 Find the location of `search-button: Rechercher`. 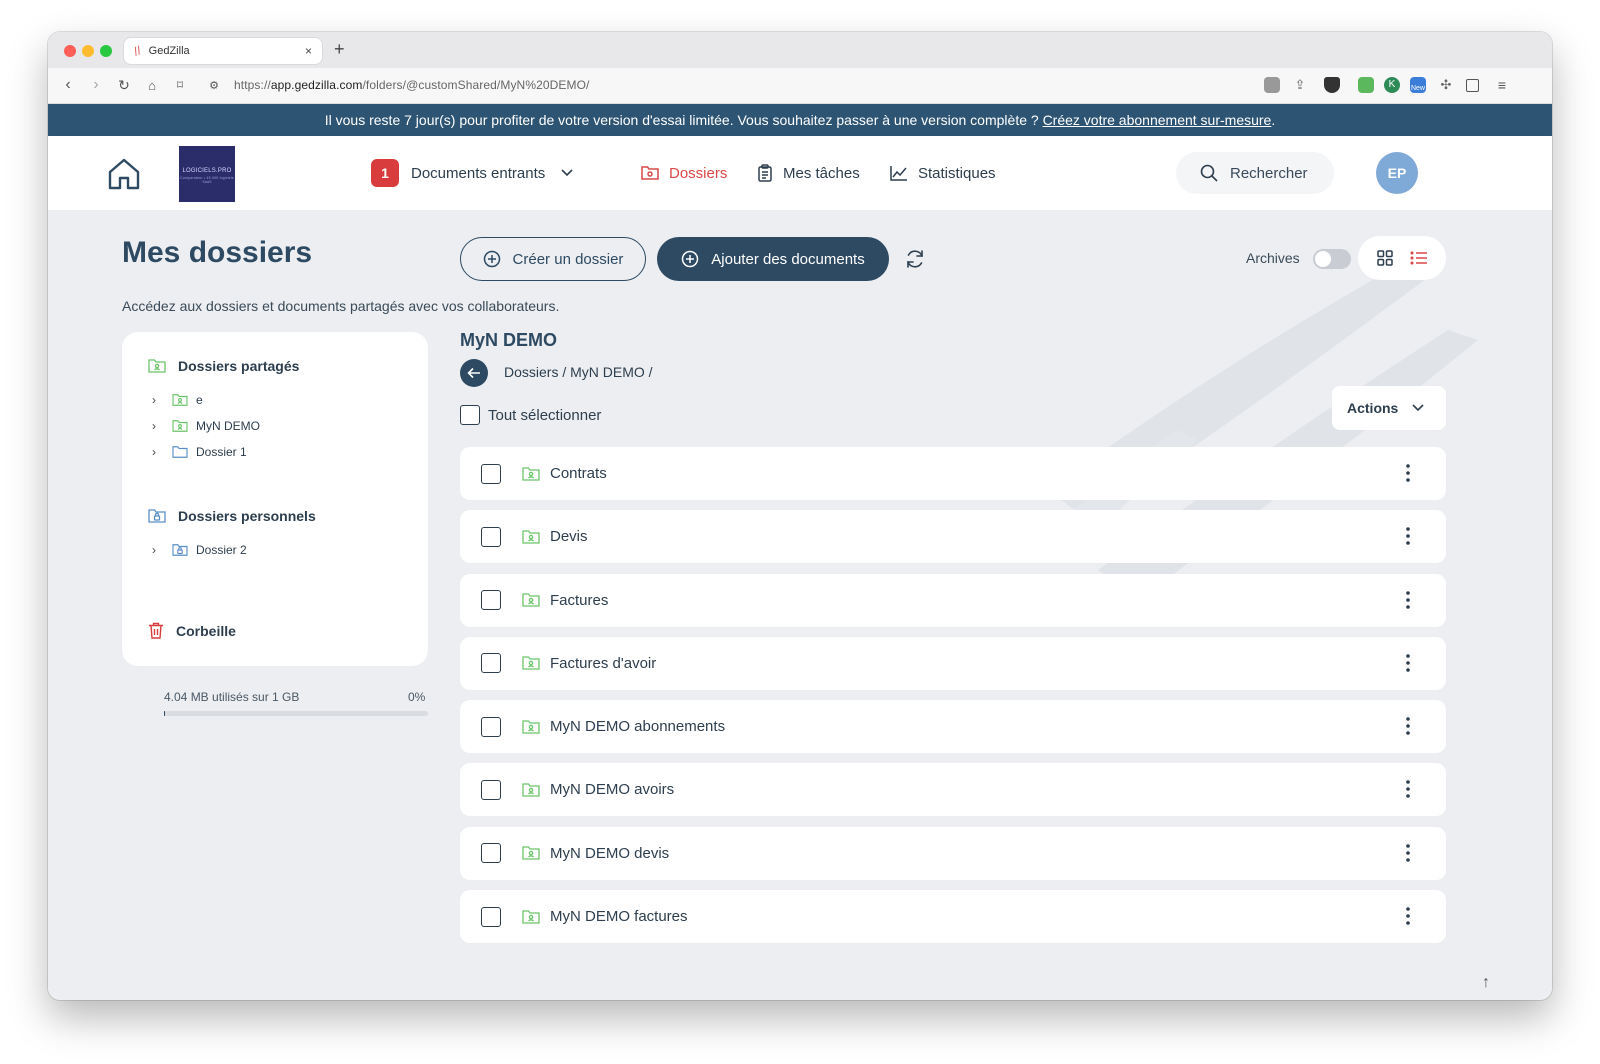

search-button: Rechercher is located at coordinates (1255, 173).